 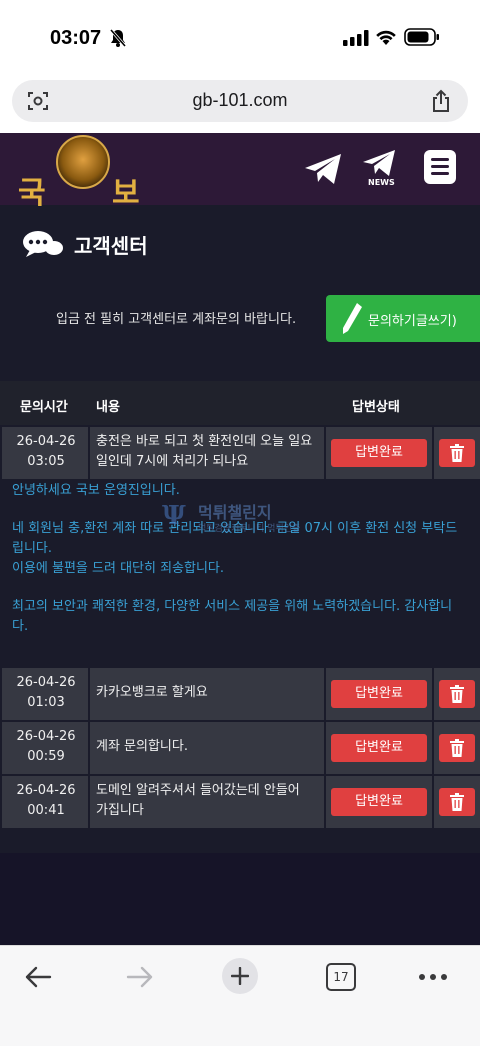 I want to click on date-cell: 26-04-26 00:41, so click(x=45, y=802).